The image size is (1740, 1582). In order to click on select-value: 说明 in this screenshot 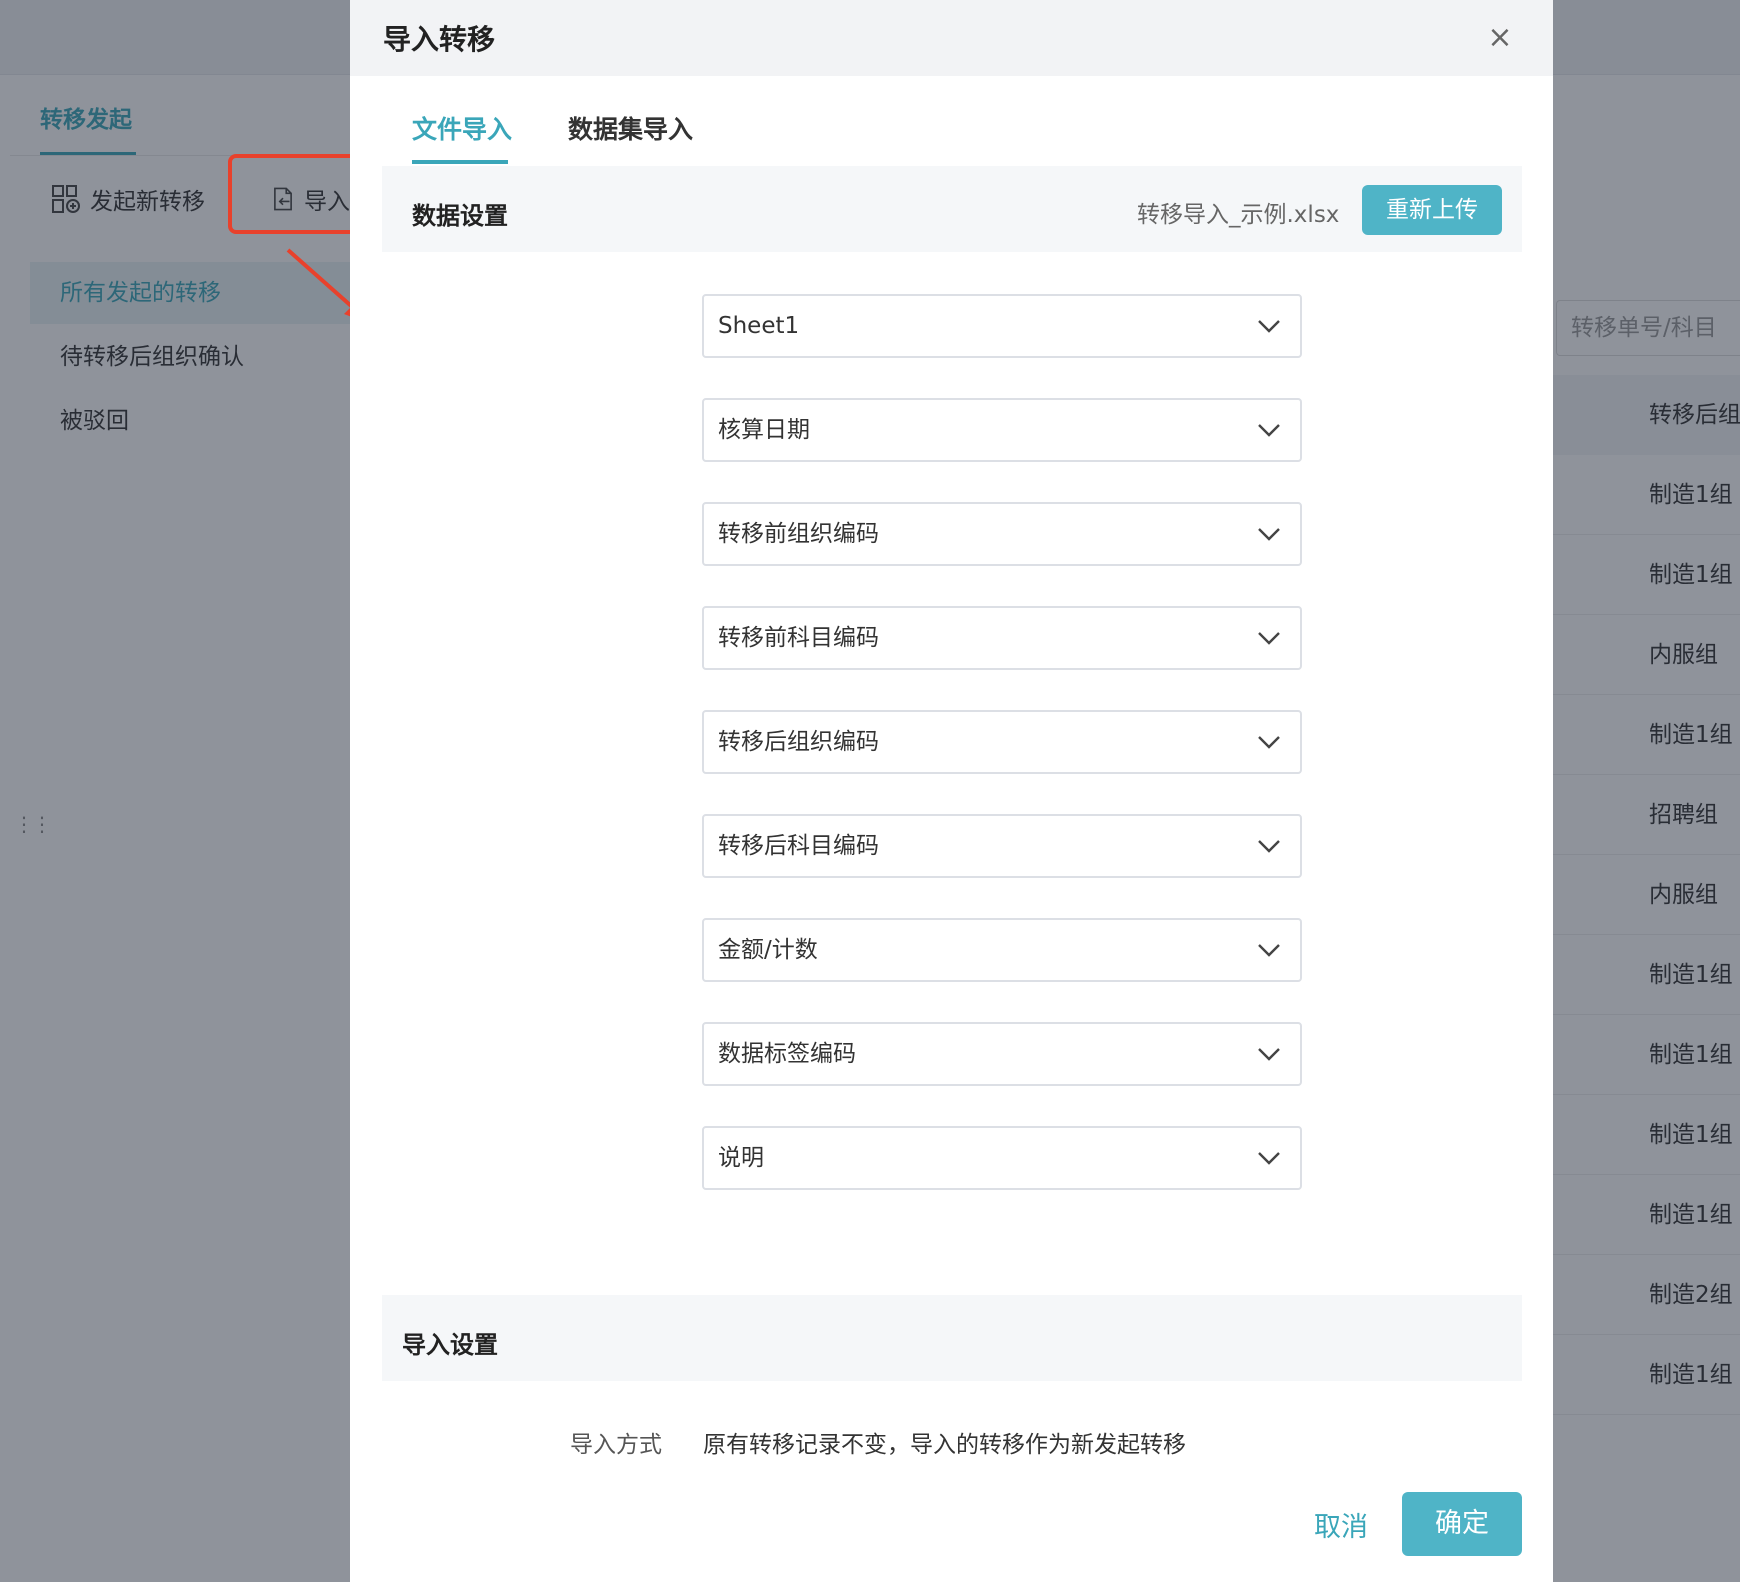, I will do `click(741, 1158)`.